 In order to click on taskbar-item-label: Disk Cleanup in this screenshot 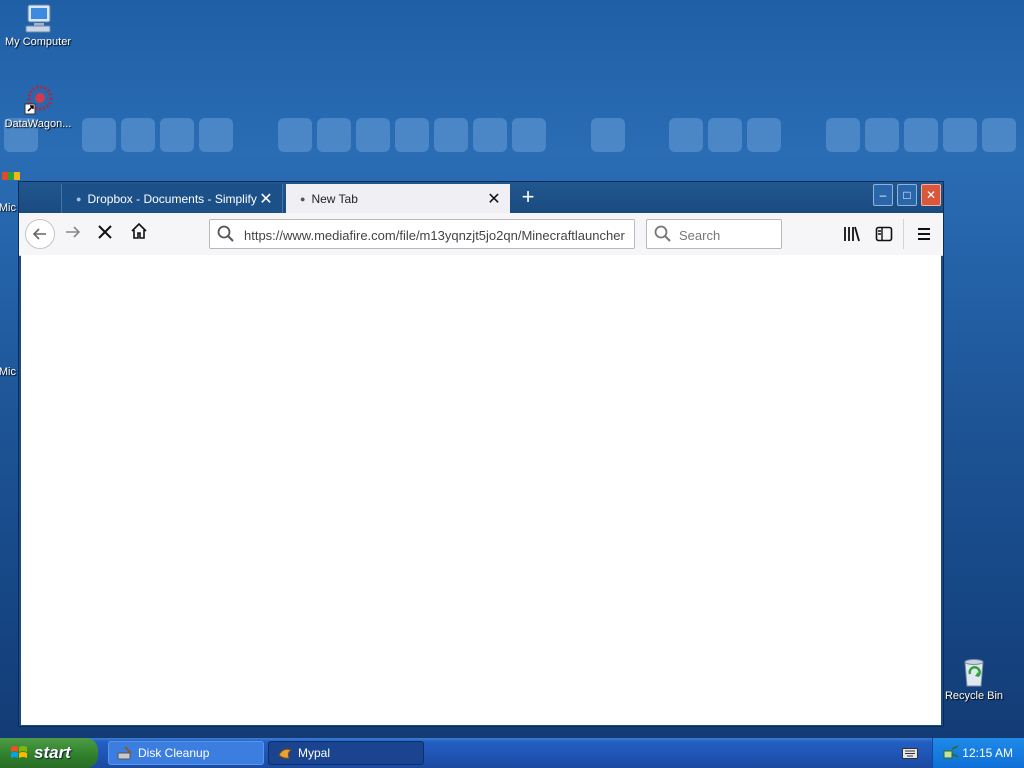, I will do `click(174, 753)`.